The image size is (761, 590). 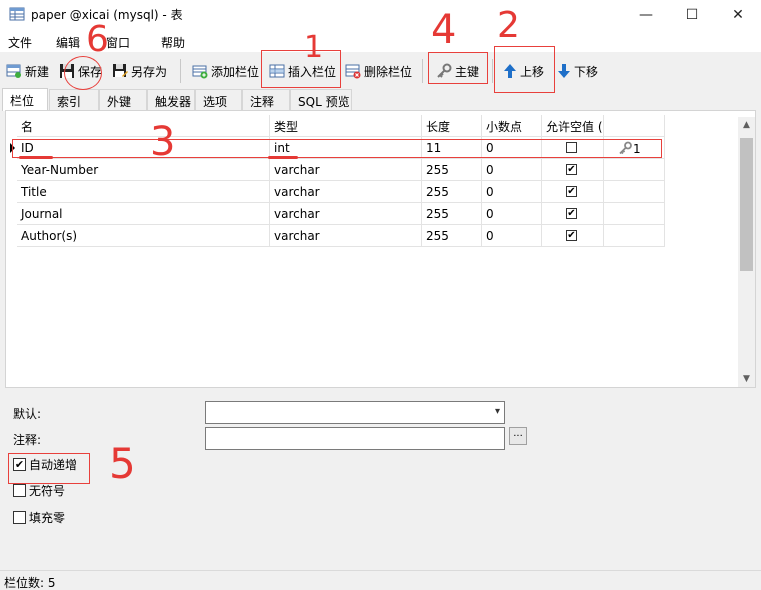 I want to click on toolbar: 新建 保存 另存为 添加栏位 插入栏位 删除栏位 主键 上移 下移, so click(x=380, y=70).